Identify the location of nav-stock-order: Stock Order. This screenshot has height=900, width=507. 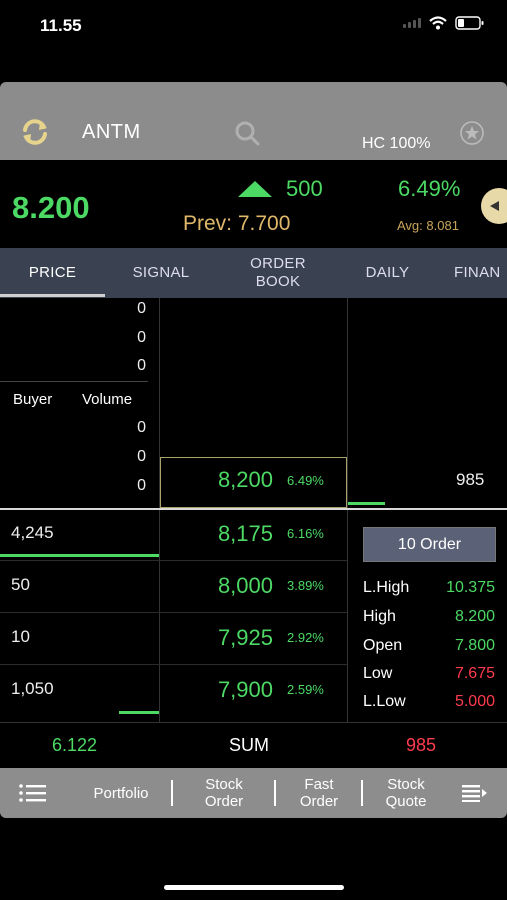
(224, 793).